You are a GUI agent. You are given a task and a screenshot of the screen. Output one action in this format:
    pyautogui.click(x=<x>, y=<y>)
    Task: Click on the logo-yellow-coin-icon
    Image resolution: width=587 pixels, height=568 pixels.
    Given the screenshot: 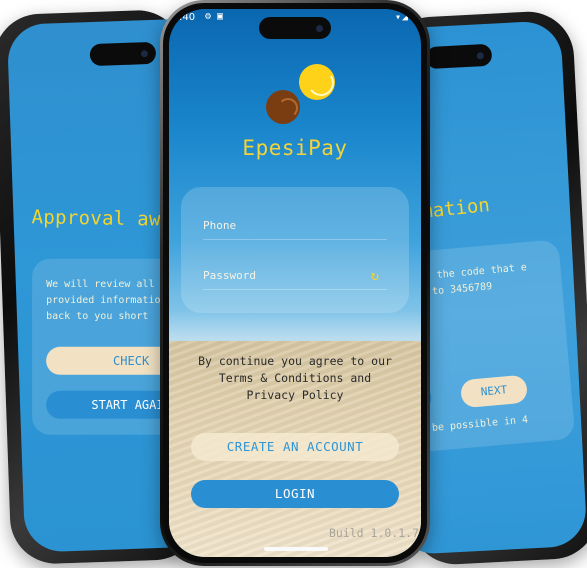 What is the action you would take?
    pyautogui.click(x=317, y=82)
    